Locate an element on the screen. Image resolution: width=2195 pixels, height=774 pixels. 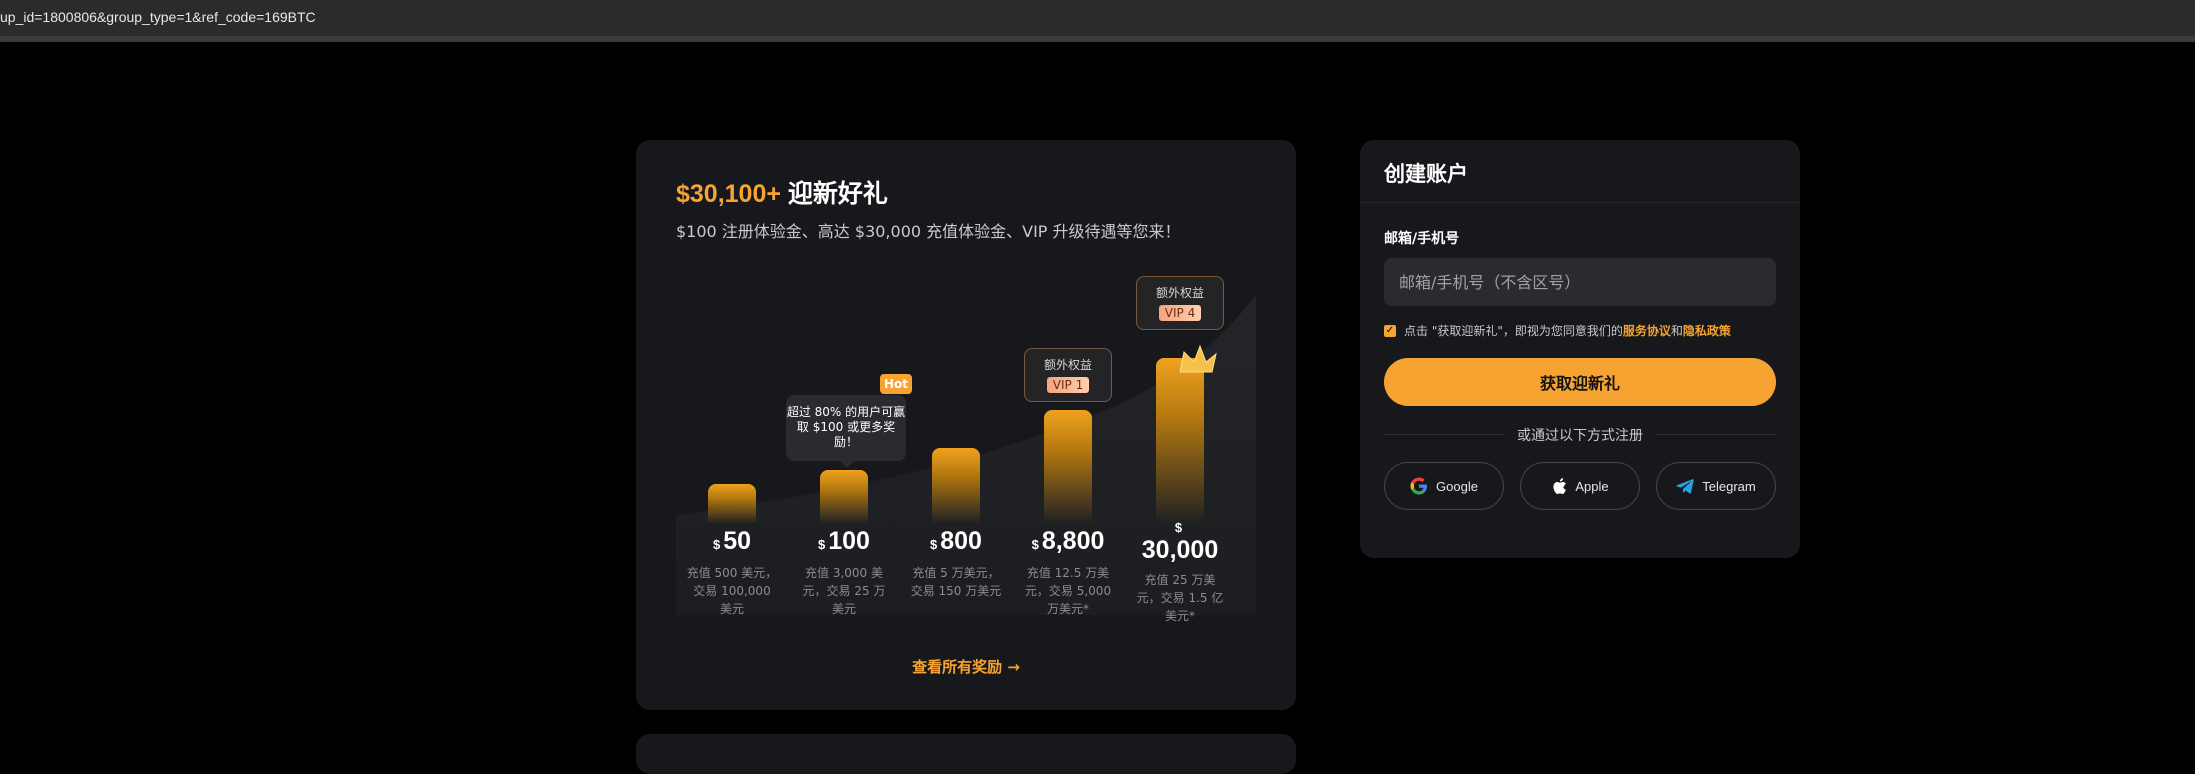
hot-badge: Hot is located at coordinates (896, 384).